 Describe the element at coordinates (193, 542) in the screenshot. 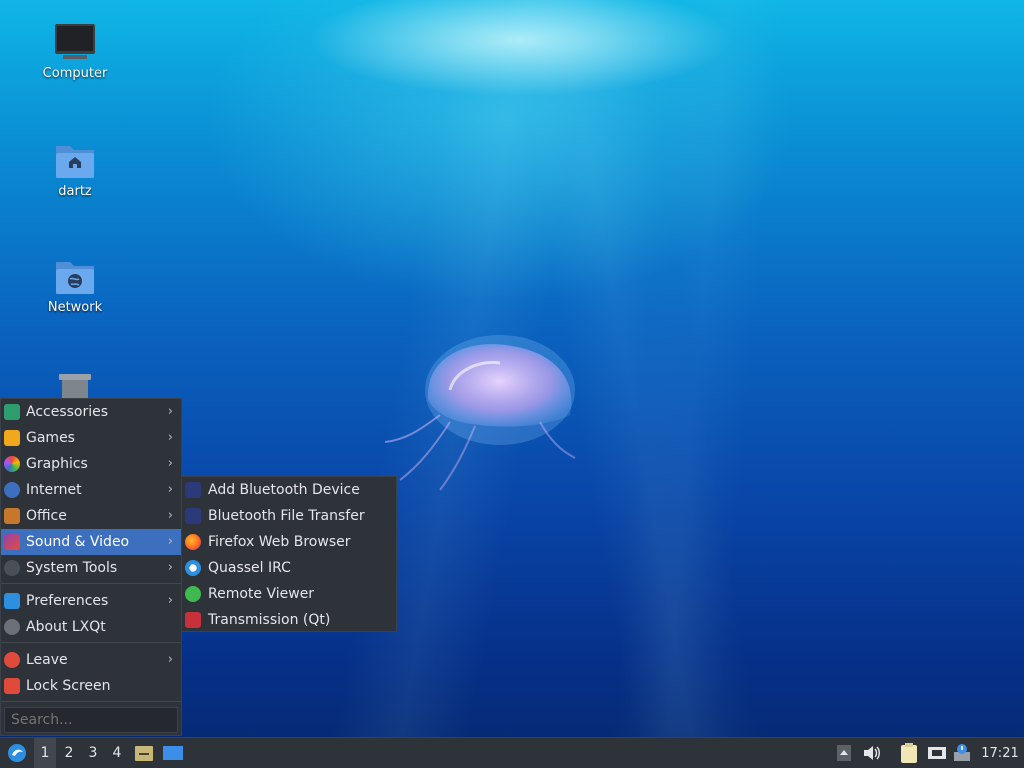

I see `firefox-icon` at that location.